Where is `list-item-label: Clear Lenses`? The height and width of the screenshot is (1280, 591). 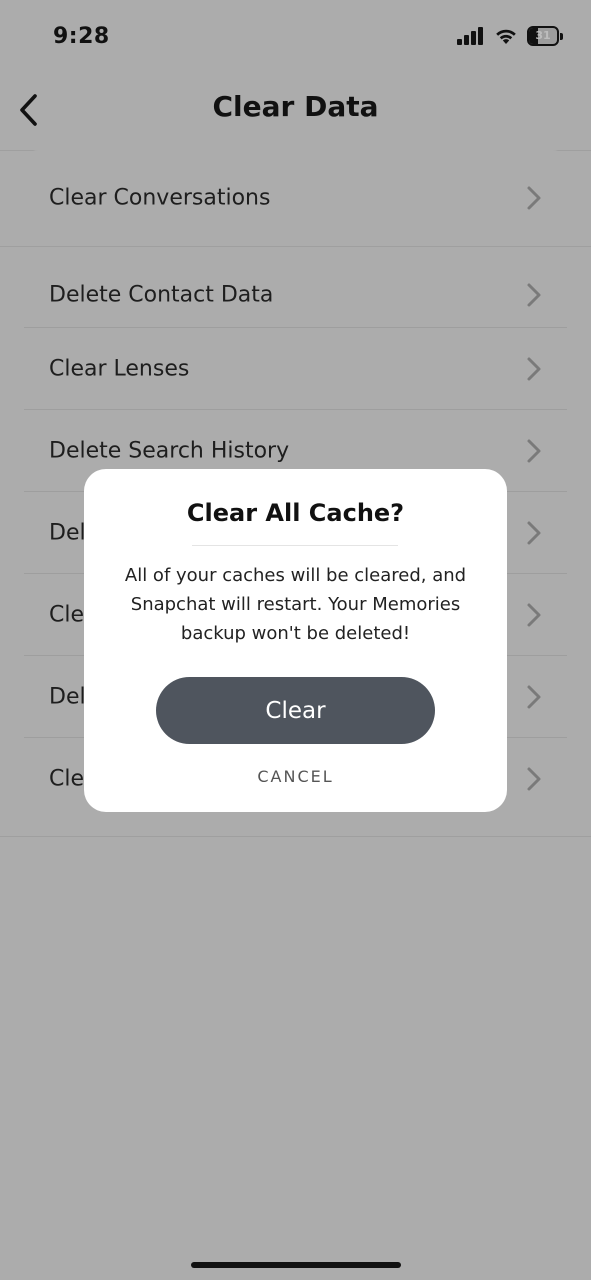 list-item-label: Clear Lenses is located at coordinates (119, 368).